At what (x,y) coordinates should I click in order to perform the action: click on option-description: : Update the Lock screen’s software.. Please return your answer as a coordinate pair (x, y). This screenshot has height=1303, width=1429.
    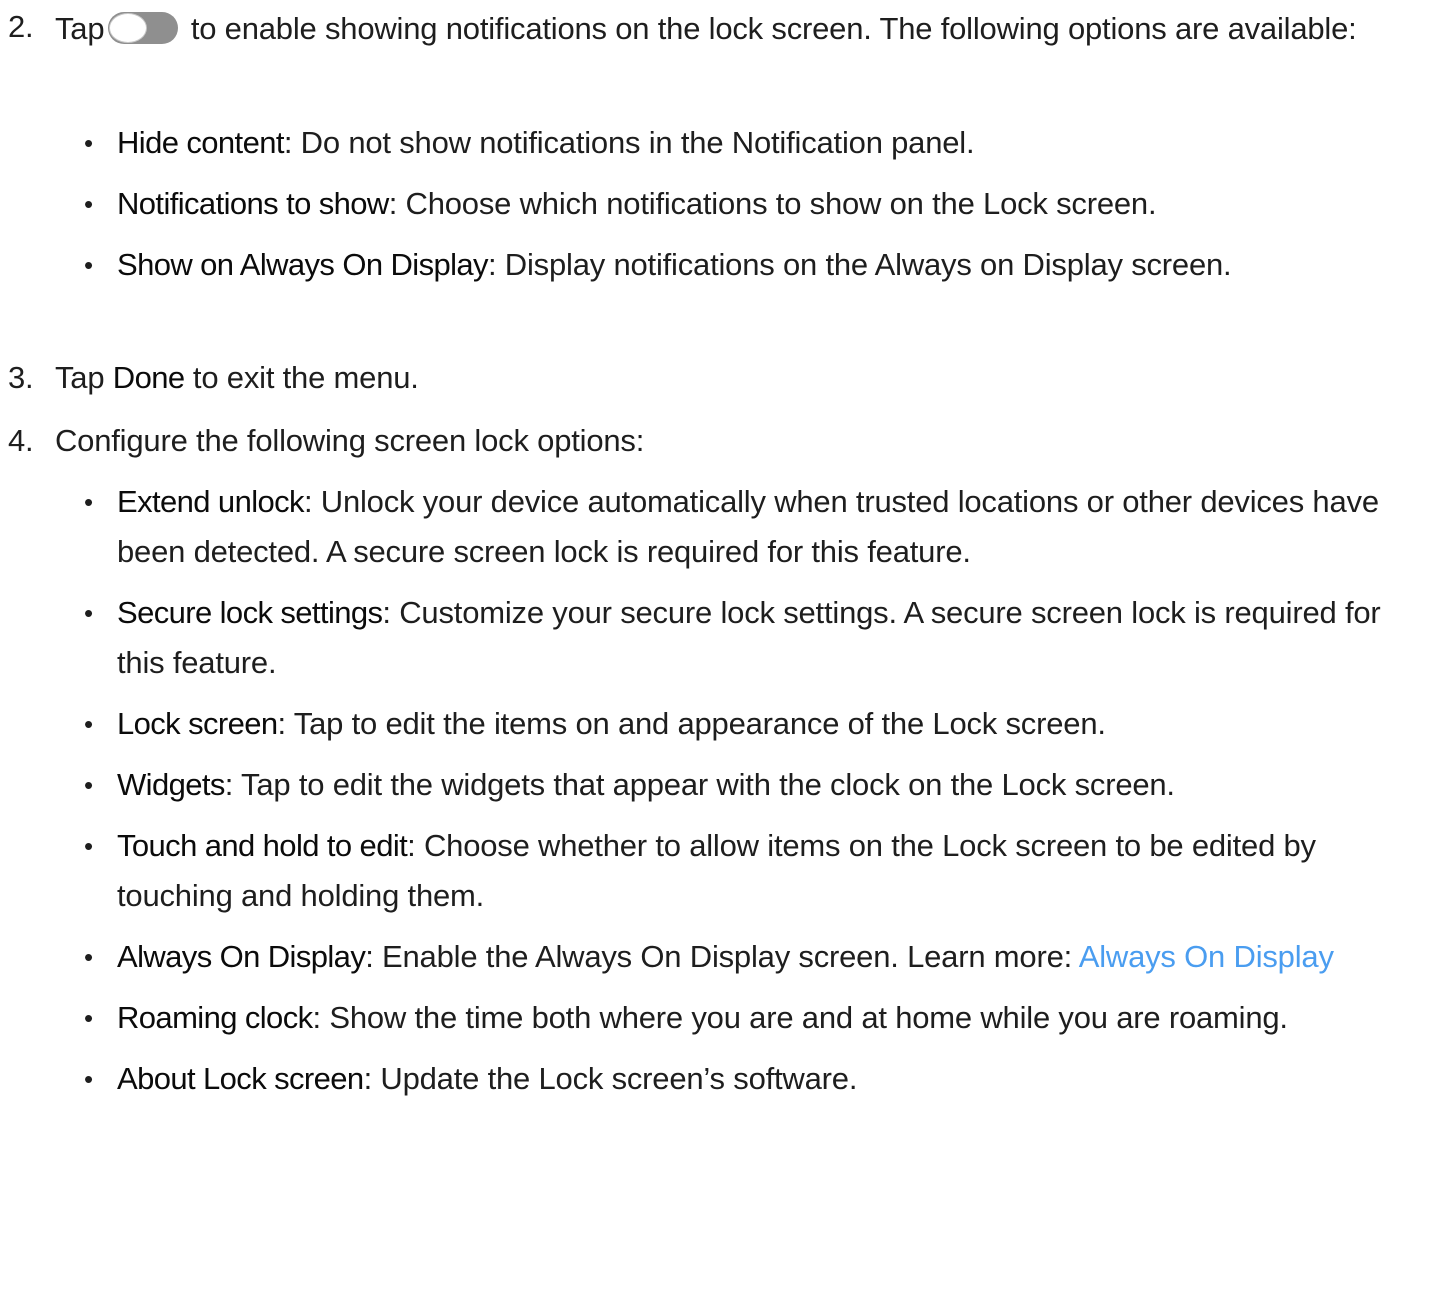
    Looking at the image, I should click on (610, 1078).